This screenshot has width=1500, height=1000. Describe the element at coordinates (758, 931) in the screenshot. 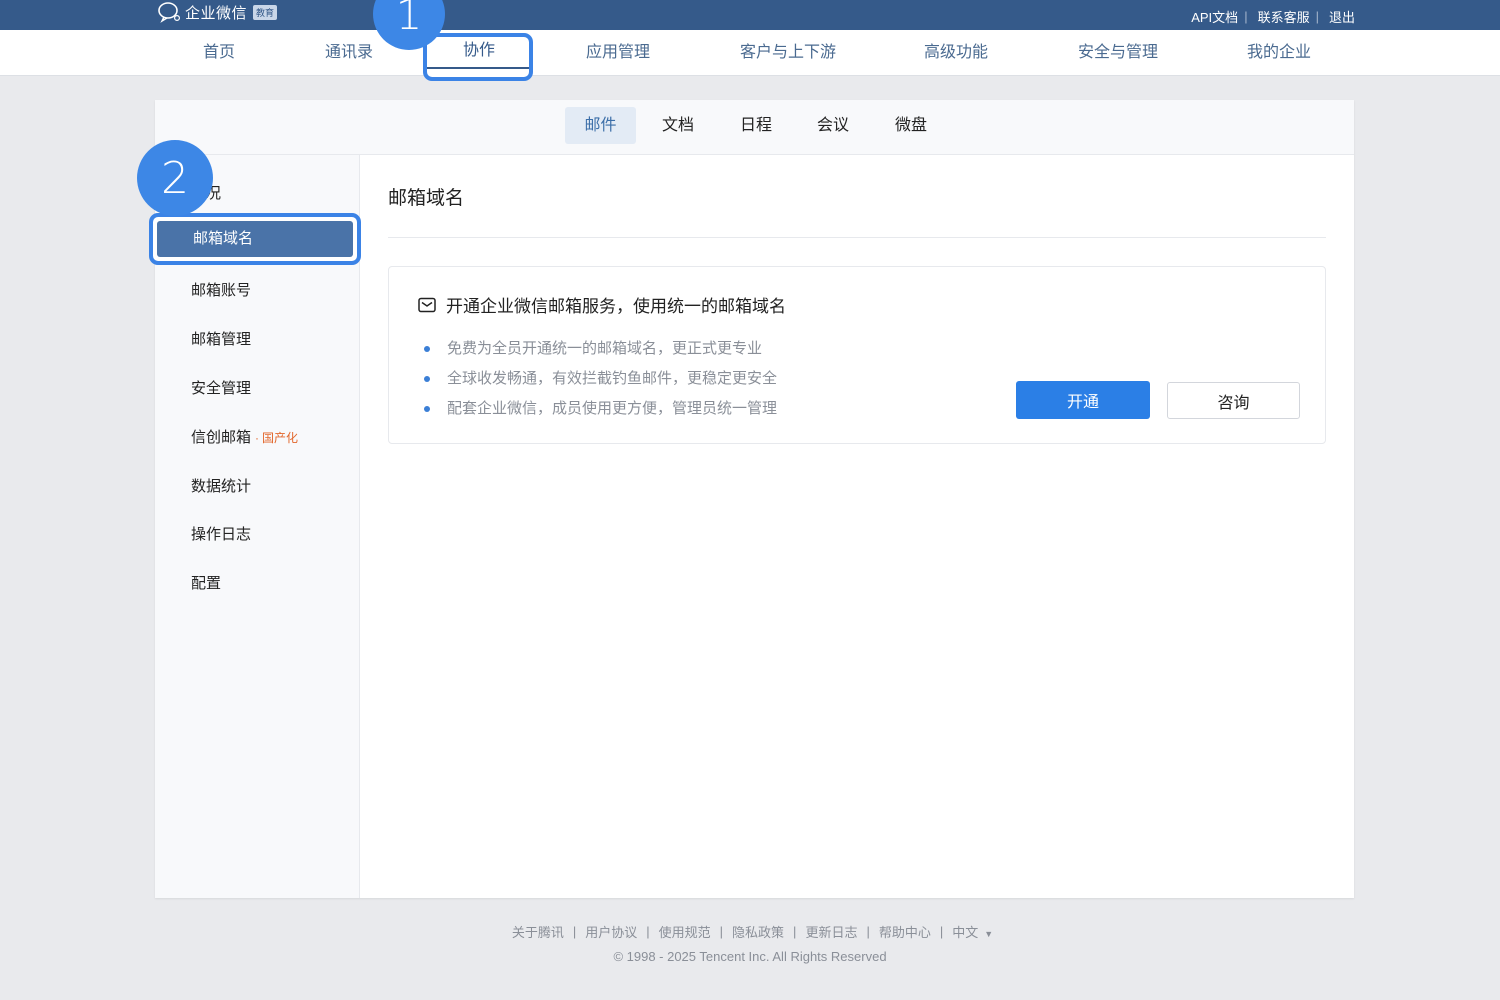

I see `footer-link-privacy: 隐私政策` at that location.